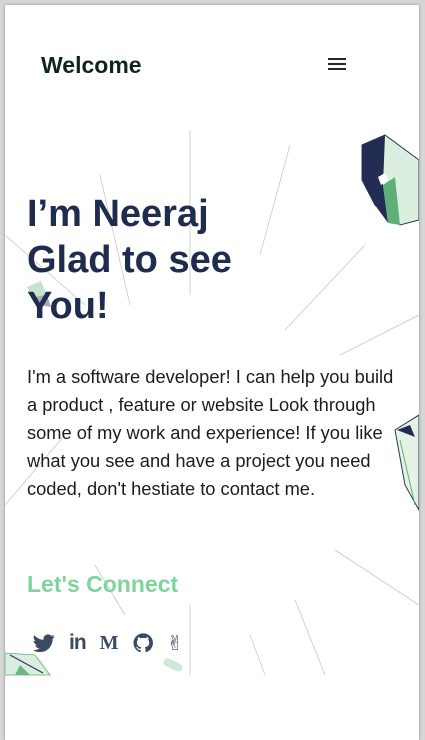 The image size is (425, 740). What do you see at coordinates (68, 306) in the screenshot?
I see `hero-line-3: You!` at bounding box center [68, 306].